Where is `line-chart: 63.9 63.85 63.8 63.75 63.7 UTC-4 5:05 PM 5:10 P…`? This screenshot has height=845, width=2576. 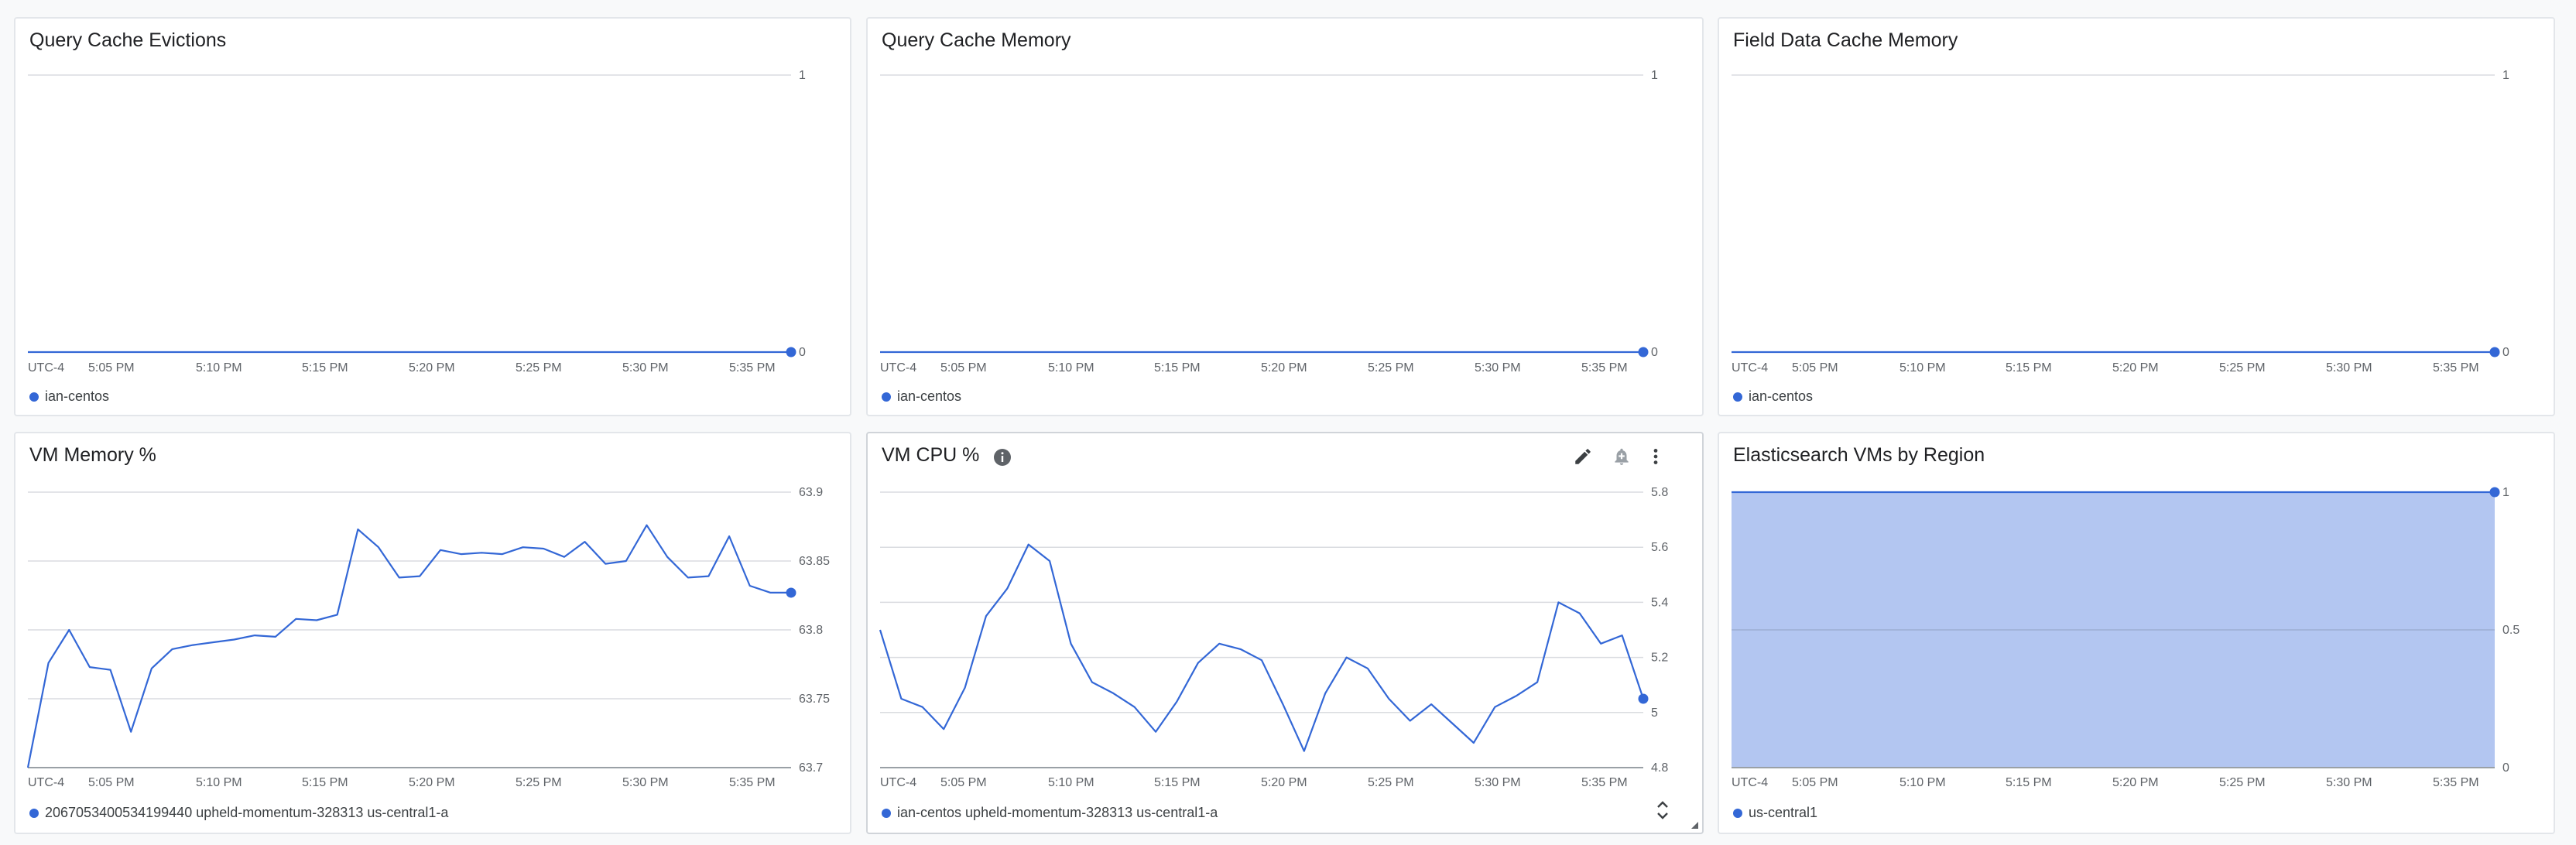 line-chart: 63.9 63.85 63.8 63.75 63.7 UTC-4 5:05 PM 5:10 P… is located at coordinates (428, 638).